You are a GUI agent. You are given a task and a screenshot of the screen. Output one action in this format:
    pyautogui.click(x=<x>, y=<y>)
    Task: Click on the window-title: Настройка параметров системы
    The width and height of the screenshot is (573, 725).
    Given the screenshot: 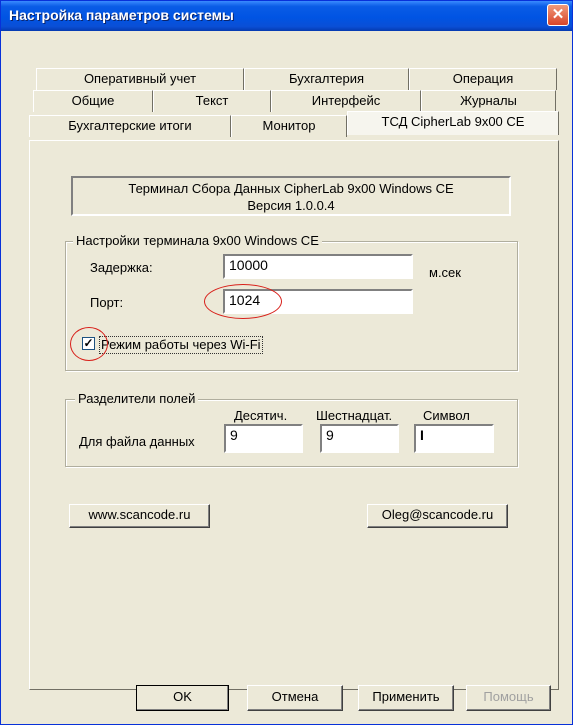 What is the action you would take?
    pyautogui.click(x=121, y=15)
    